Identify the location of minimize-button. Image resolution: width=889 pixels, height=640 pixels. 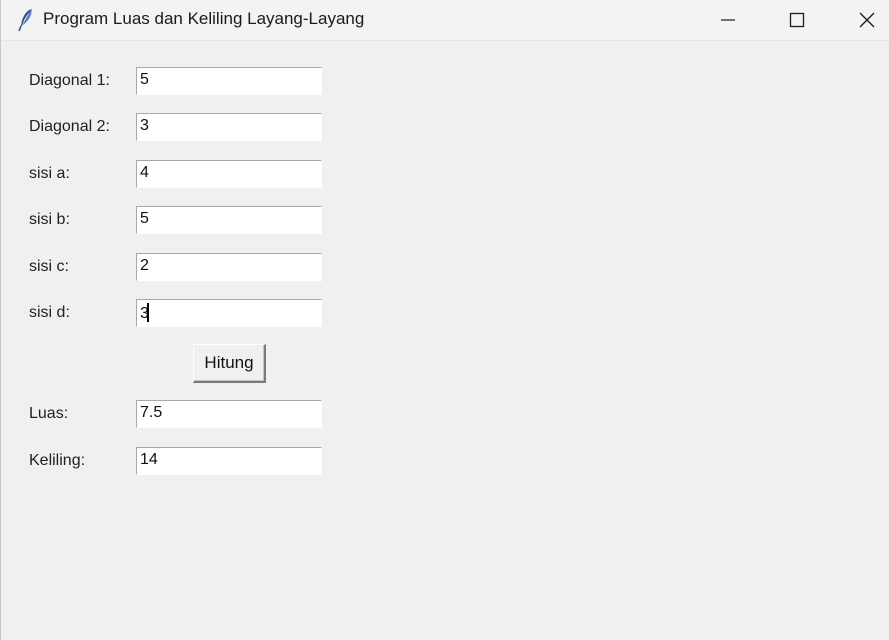
(728, 20).